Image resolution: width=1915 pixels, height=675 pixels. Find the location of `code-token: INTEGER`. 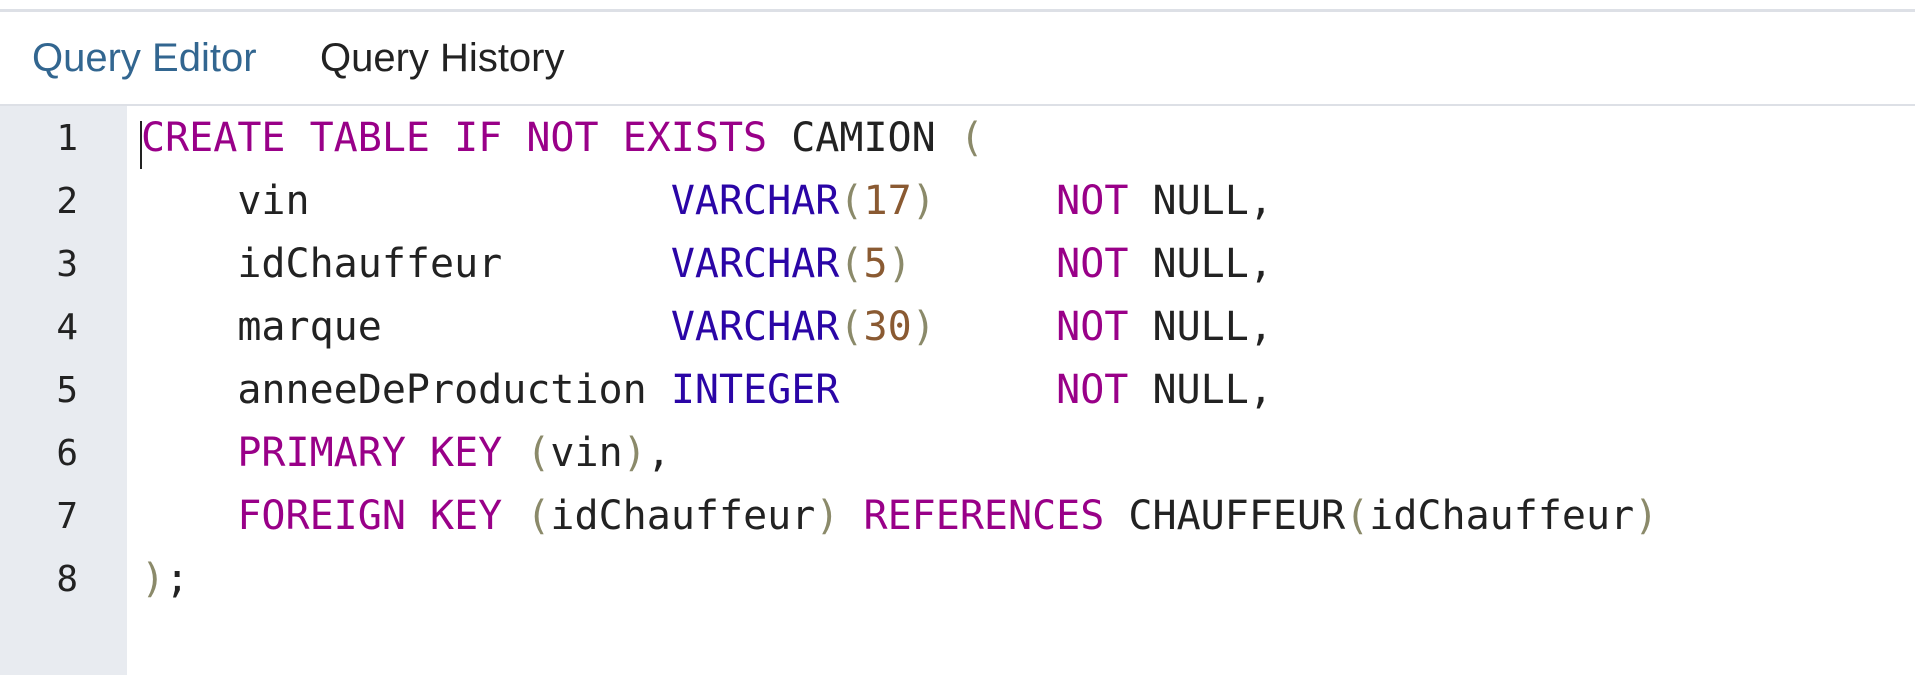

code-token: INTEGER is located at coordinates (755, 390).